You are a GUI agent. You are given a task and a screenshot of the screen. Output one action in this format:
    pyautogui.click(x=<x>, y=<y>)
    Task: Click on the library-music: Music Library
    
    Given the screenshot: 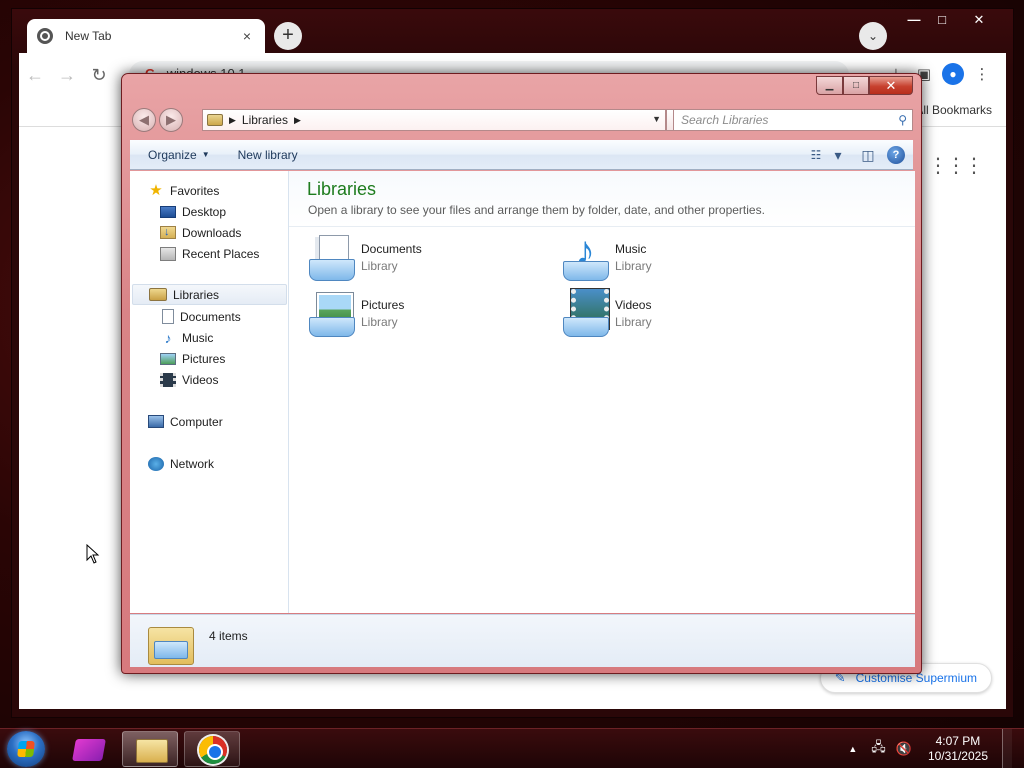 What is the action you would take?
    pyautogui.click(x=606, y=255)
    